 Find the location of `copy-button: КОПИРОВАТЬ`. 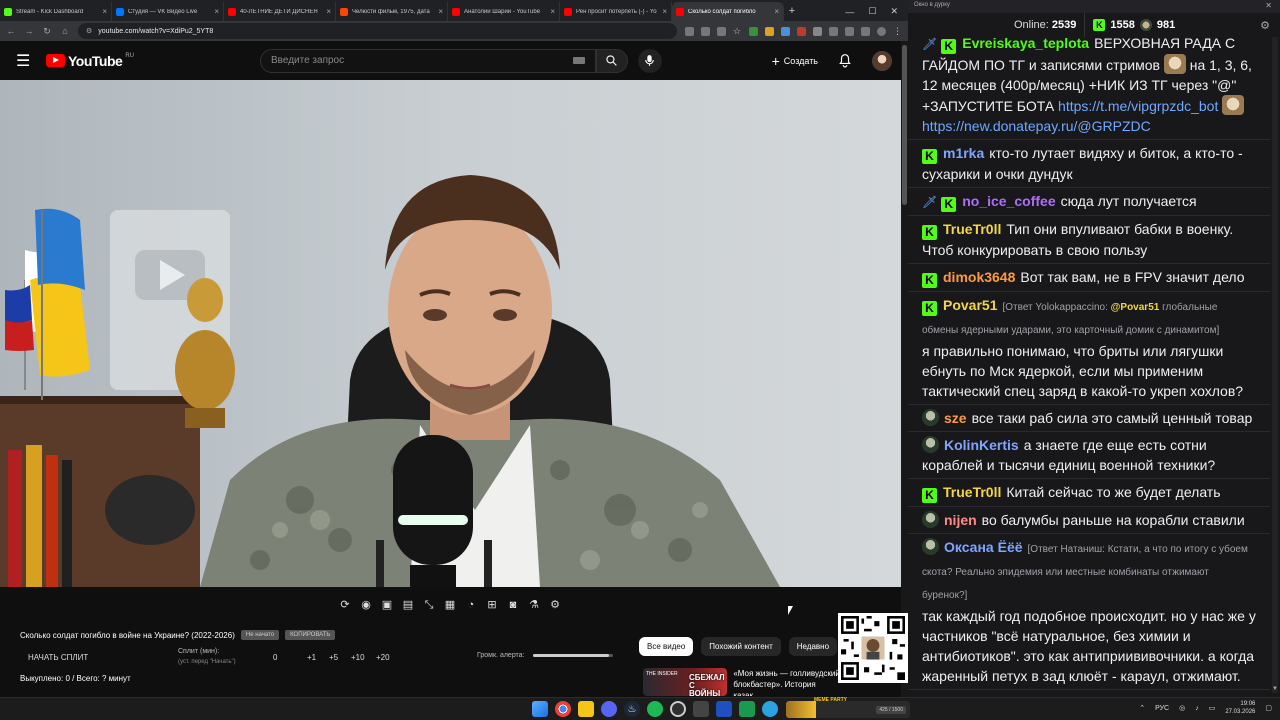

copy-button: КОПИРОВАТЬ is located at coordinates (310, 635).